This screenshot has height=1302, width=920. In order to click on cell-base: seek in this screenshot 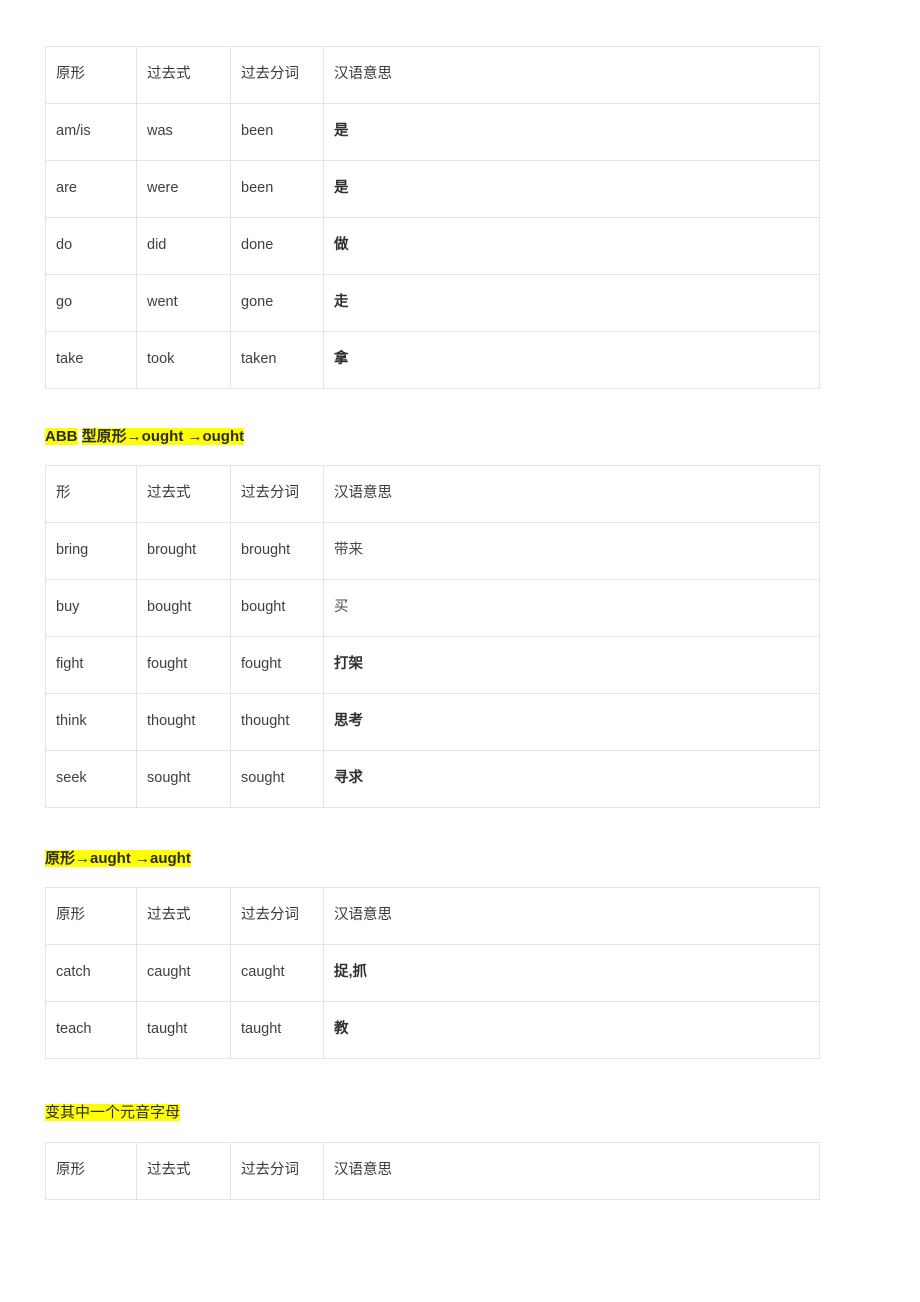, I will do `click(91, 779)`.